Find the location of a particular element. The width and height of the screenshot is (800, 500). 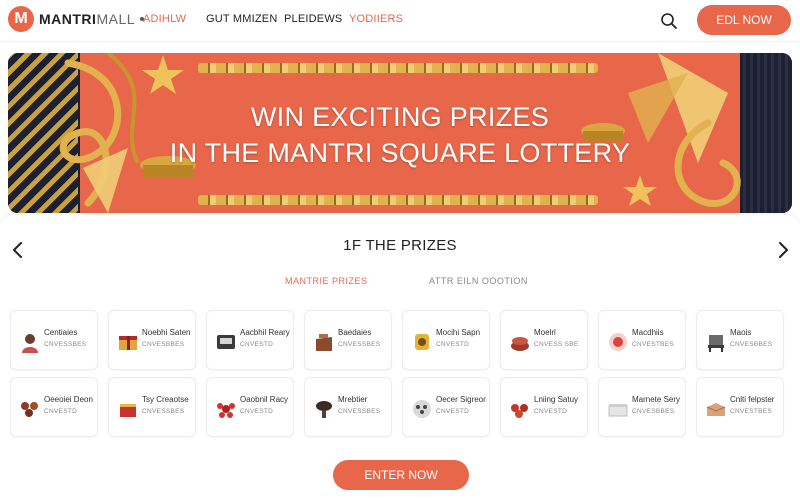

prizes-title: 1F THE PRIZES is located at coordinates (400, 245).